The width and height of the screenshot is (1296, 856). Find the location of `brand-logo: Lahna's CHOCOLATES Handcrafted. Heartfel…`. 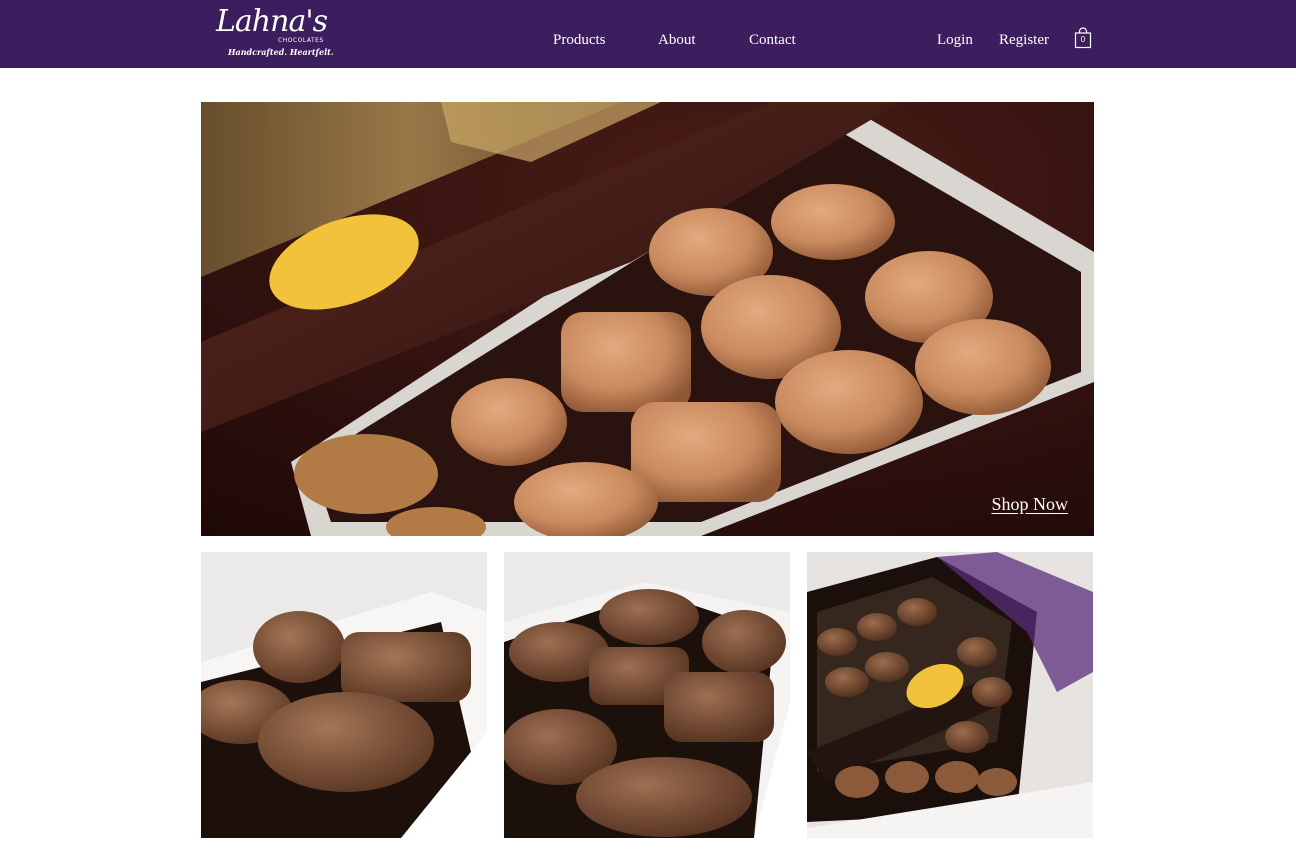

brand-logo: Lahna's CHOCOLATES Handcrafted. Heartfel… is located at coordinates (274, 33).